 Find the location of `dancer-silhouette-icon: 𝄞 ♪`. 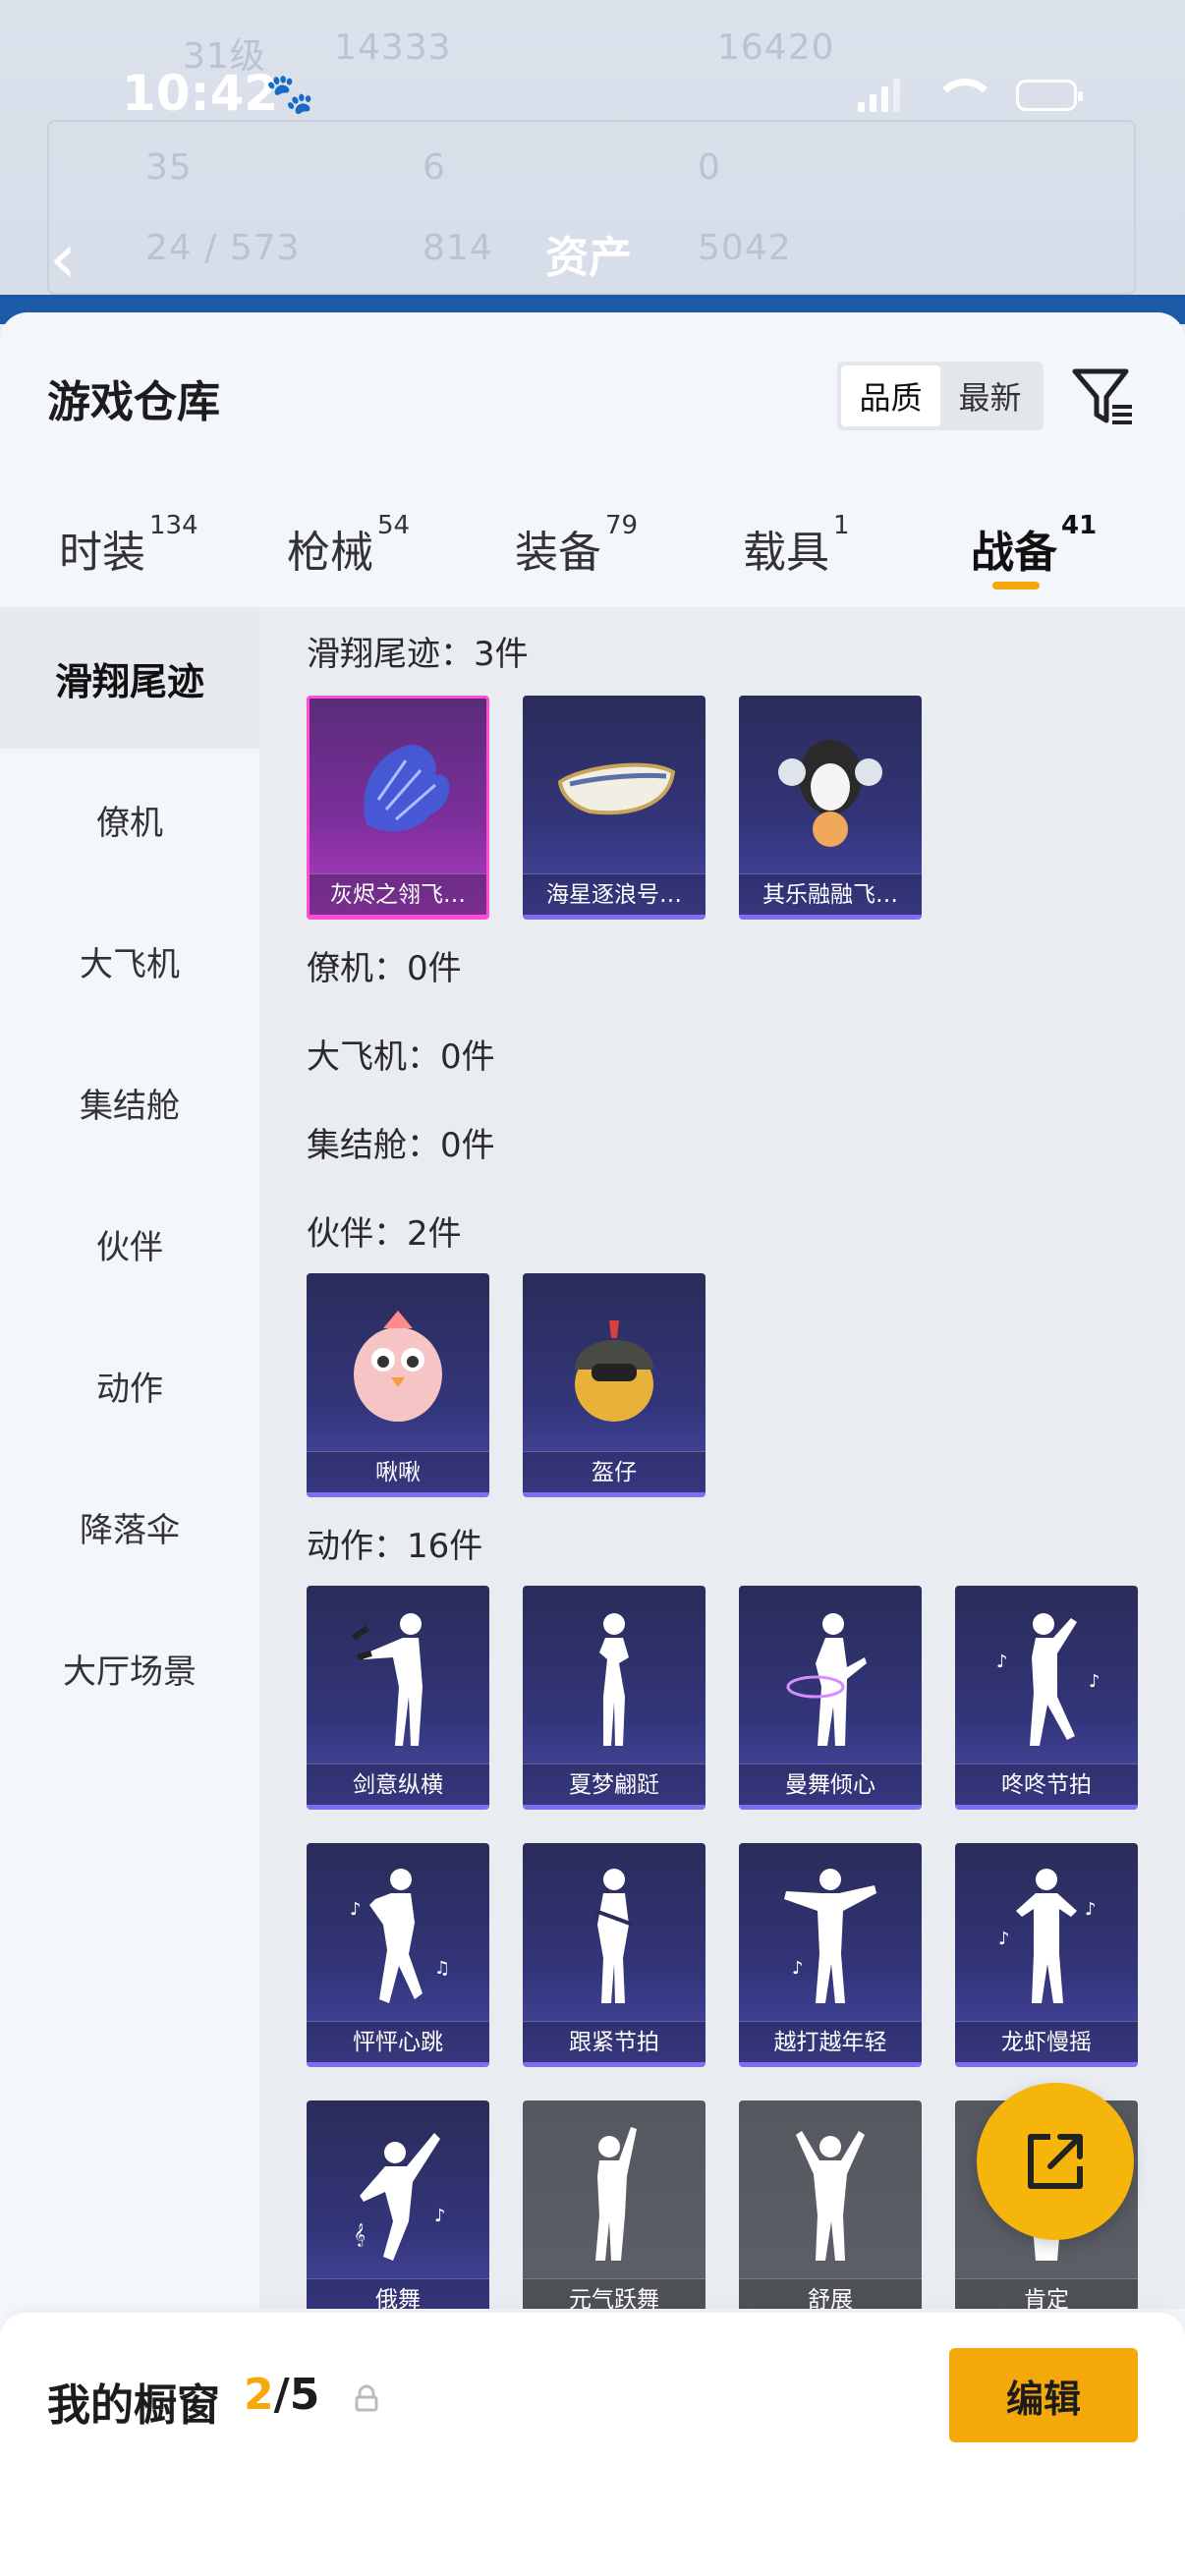

dancer-silhouette-icon: 𝄞 ♪ is located at coordinates (398, 2191).